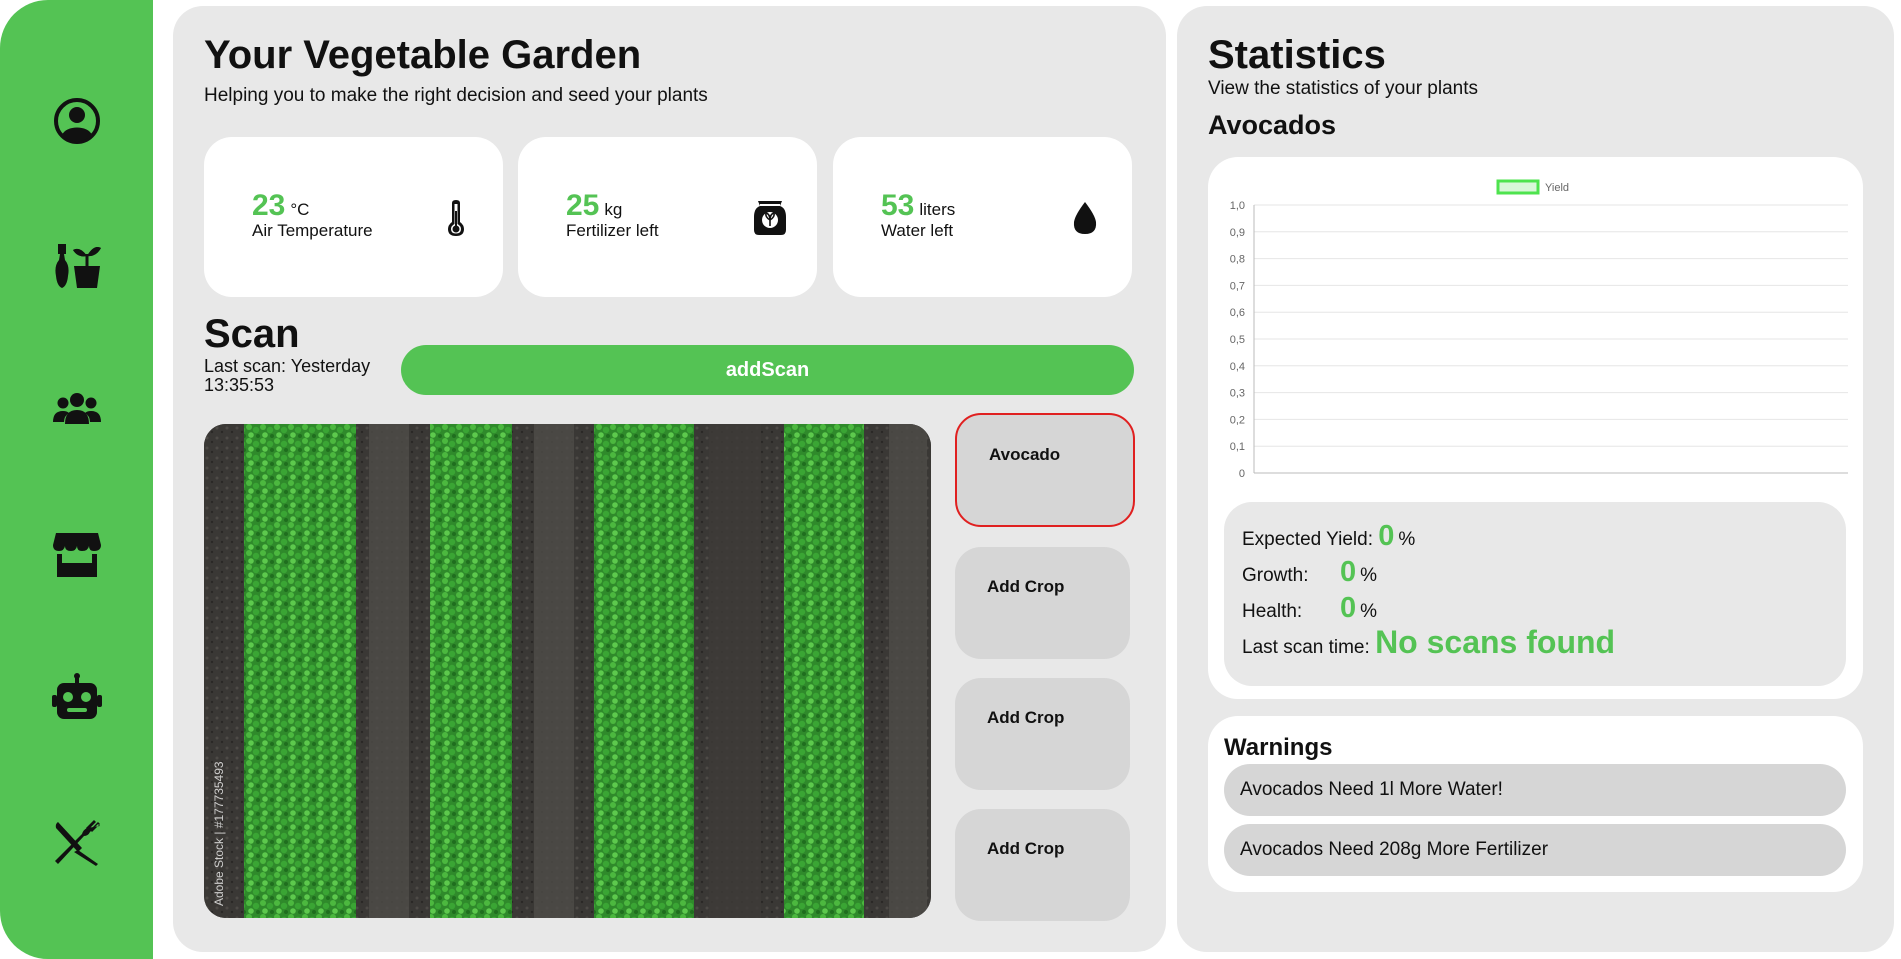  What do you see at coordinates (1535, 790) in the screenshot?
I see `warning-item: Avocados Need 1l More Water!` at bounding box center [1535, 790].